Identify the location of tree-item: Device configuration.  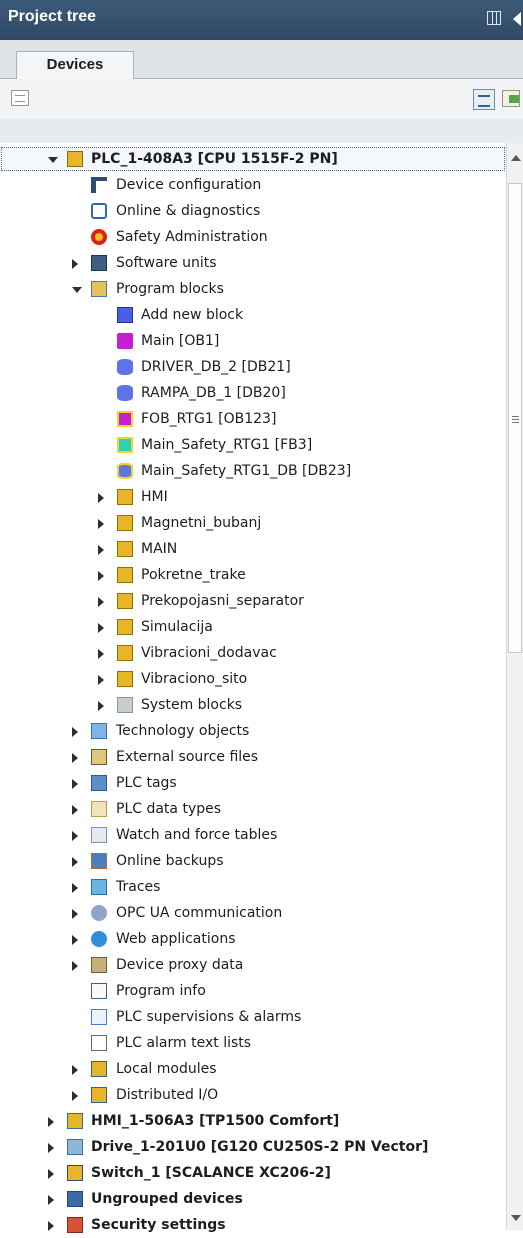
(253, 185).